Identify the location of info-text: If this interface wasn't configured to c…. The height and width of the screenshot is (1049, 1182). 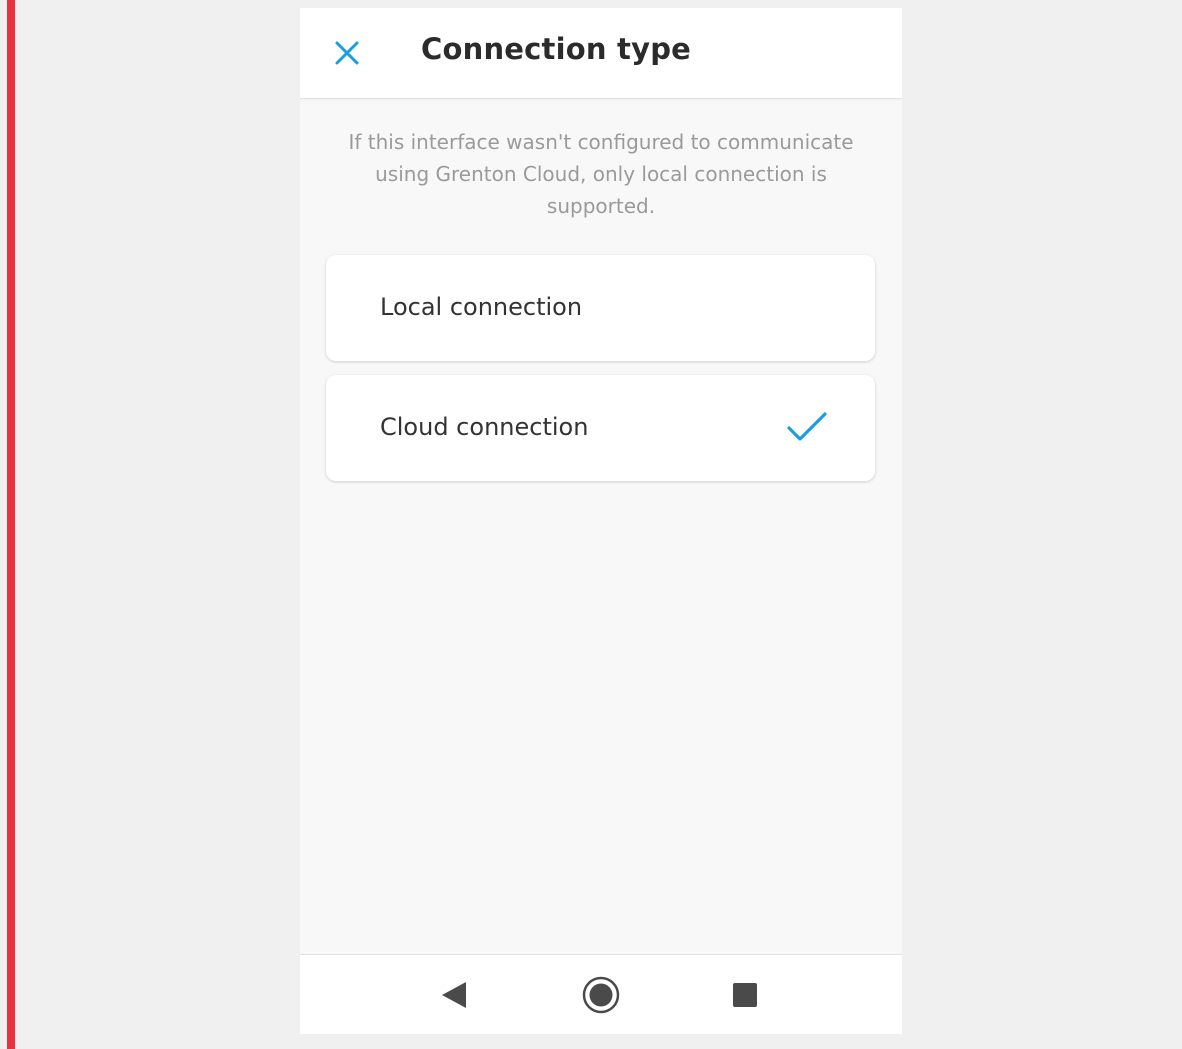
(601, 174).